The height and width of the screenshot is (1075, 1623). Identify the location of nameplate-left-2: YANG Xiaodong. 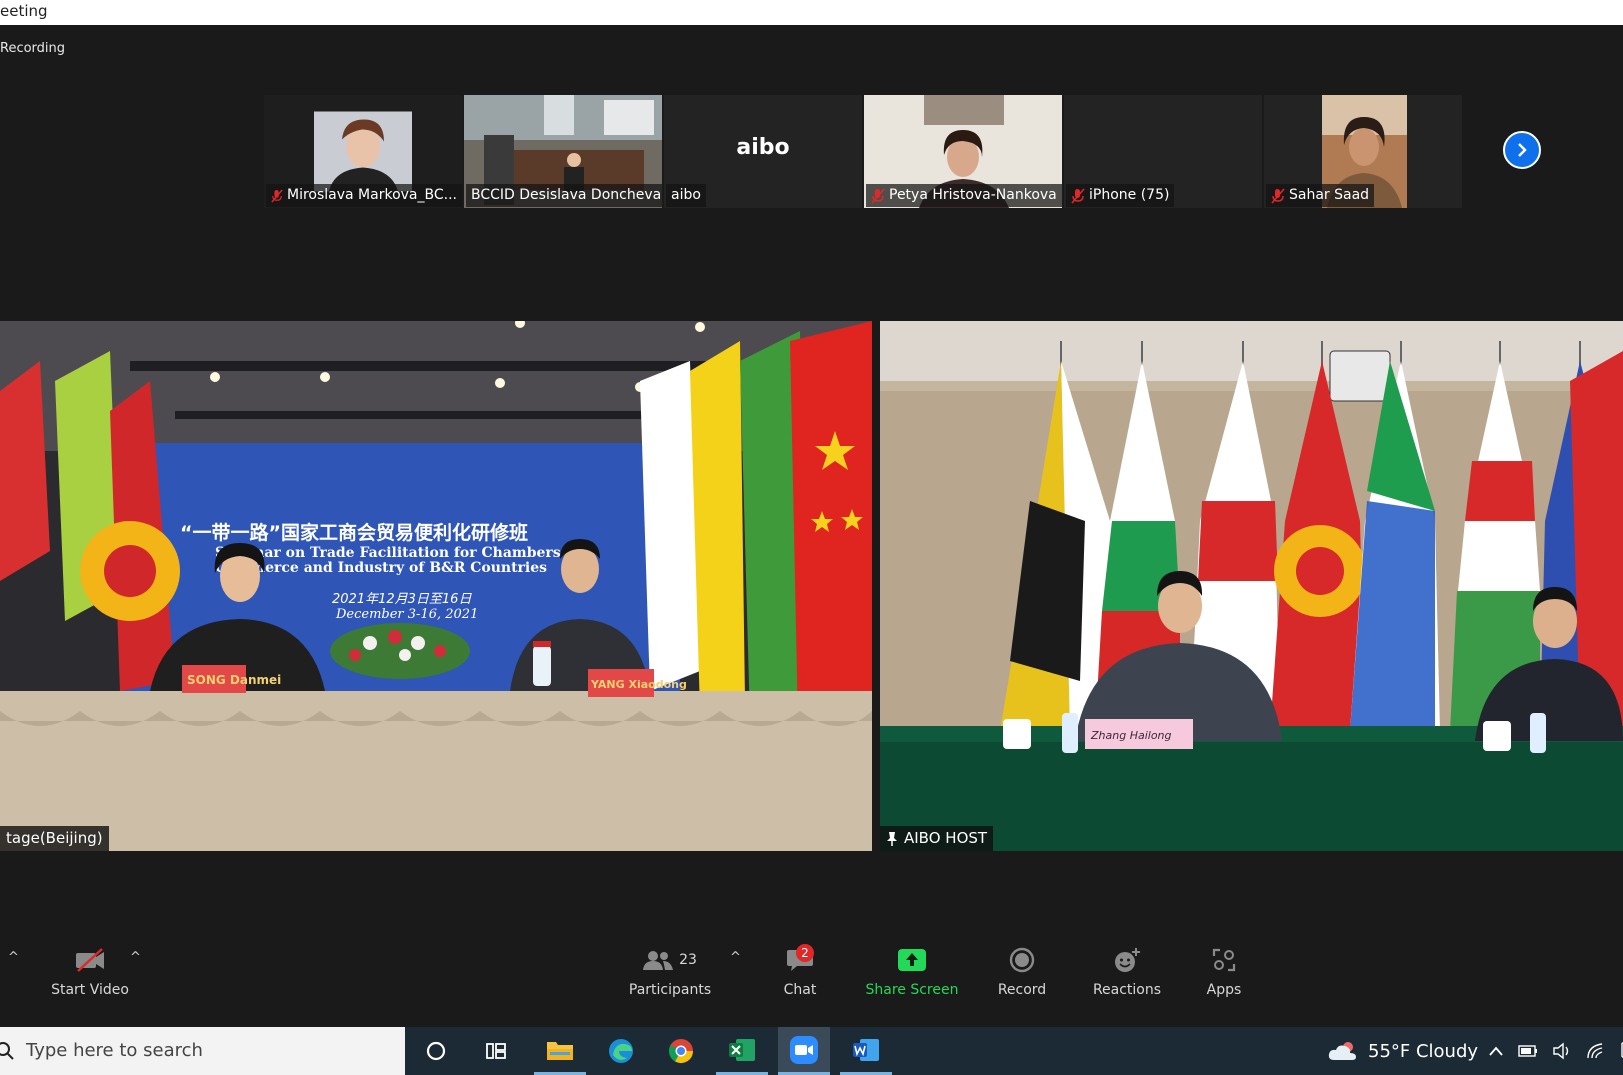
(638, 684).